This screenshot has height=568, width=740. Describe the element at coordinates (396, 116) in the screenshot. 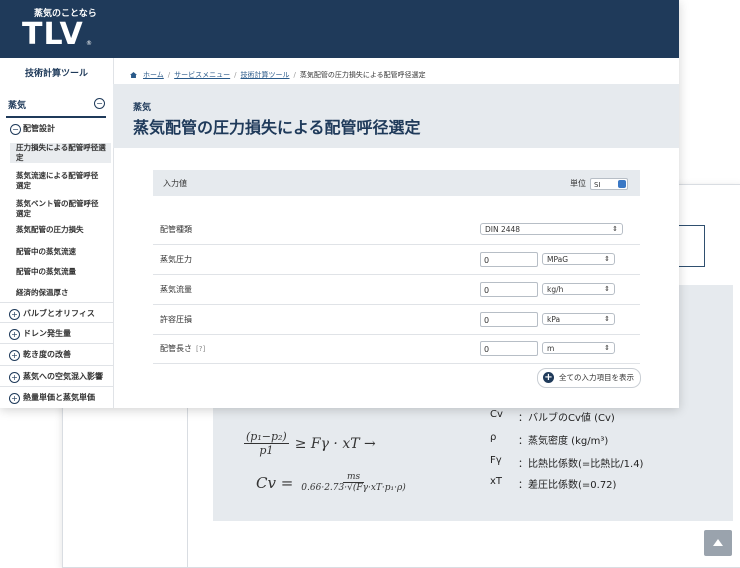

I see `page-title-box: 蒸気 蒸気配管の圧力損失による配管呼径選定` at that location.